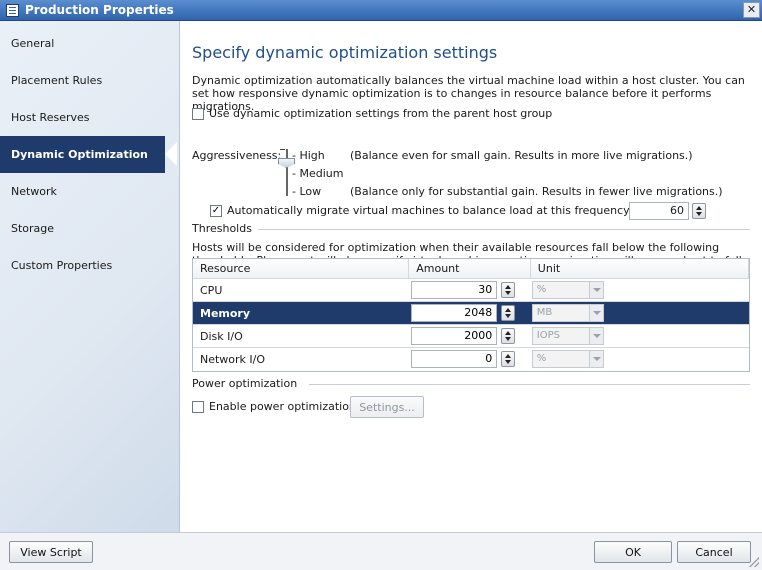  Describe the element at coordinates (89, 43) in the screenshot. I see `sidebar-item-general: General` at that location.